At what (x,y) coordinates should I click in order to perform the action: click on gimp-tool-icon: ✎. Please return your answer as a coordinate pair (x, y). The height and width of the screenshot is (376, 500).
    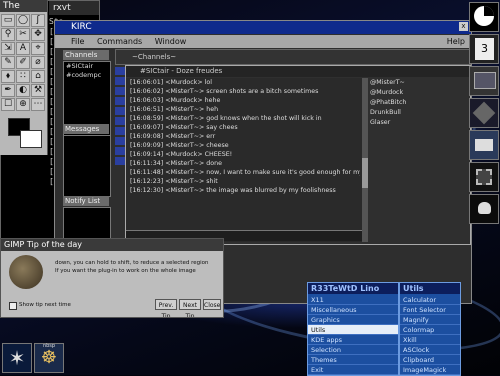
    Looking at the image, I should click on (8, 62).